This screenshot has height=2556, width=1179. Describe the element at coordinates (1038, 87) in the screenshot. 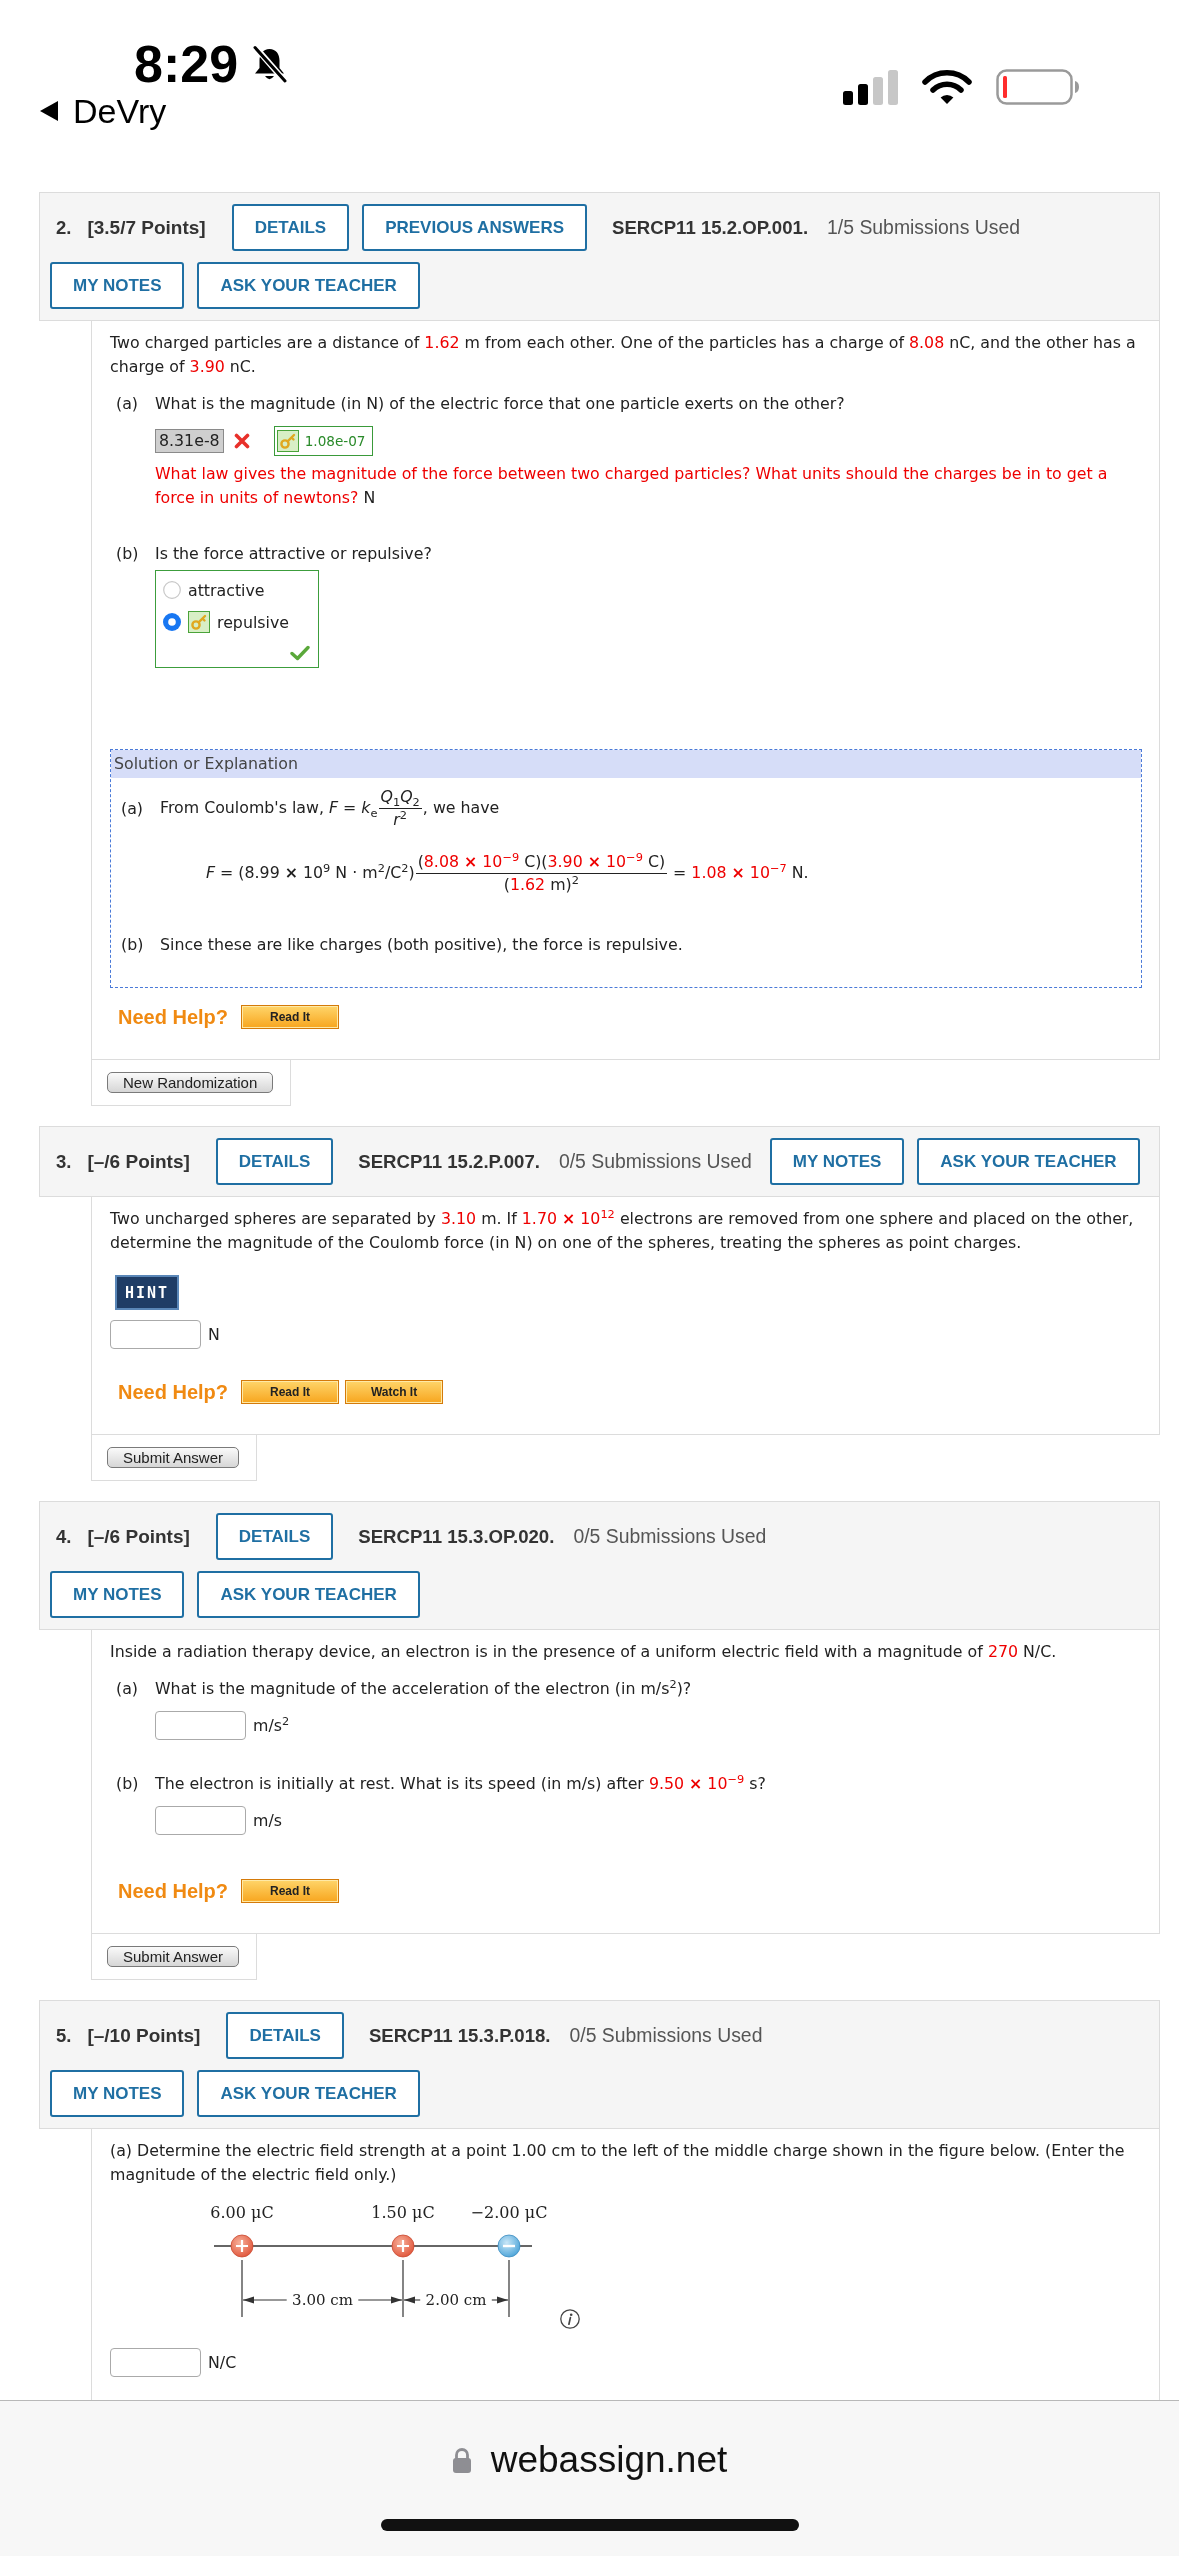

I see `battery-icon` at that location.